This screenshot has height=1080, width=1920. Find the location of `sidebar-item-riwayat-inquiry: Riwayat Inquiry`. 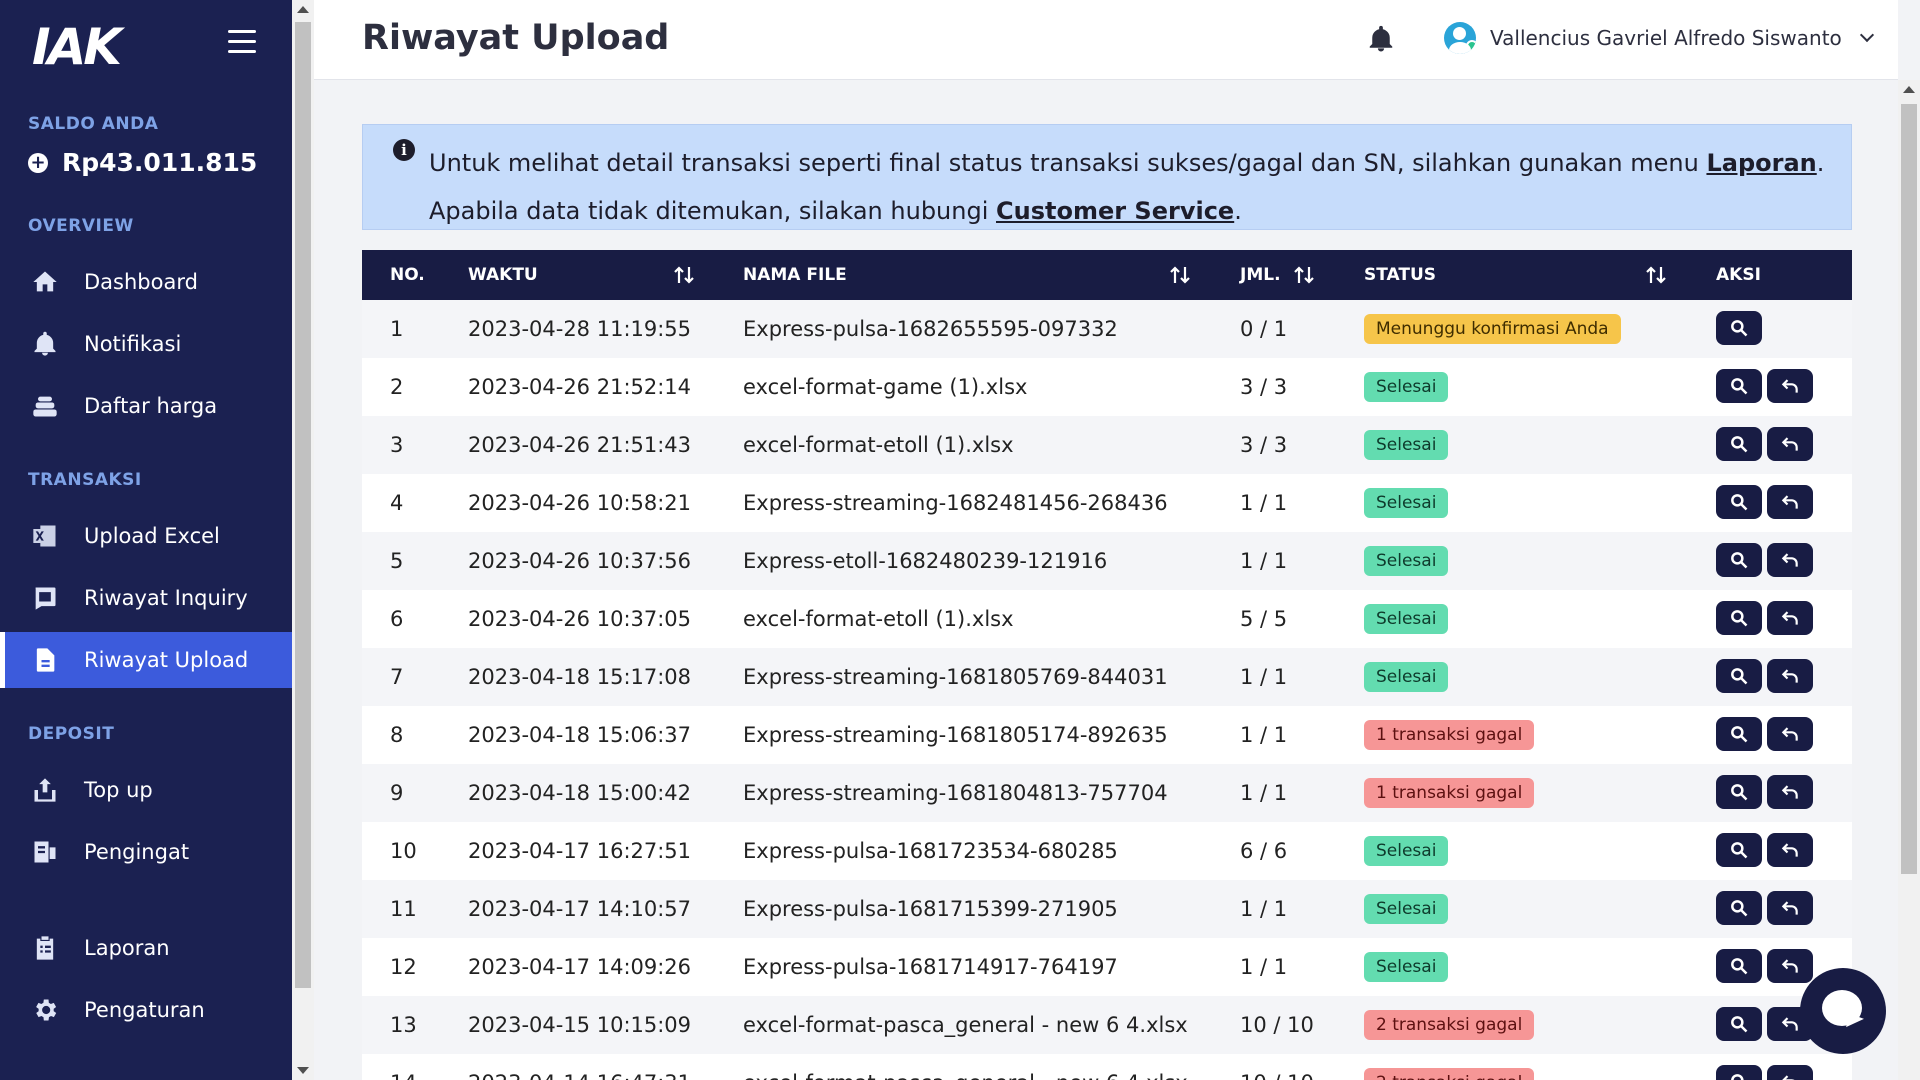

sidebar-item-riwayat-inquiry: Riwayat Inquiry is located at coordinates (146, 598).